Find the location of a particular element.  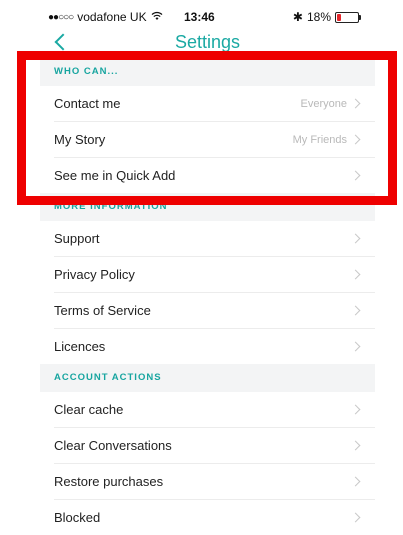

page-title: Settings is located at coordinates (207, 42).